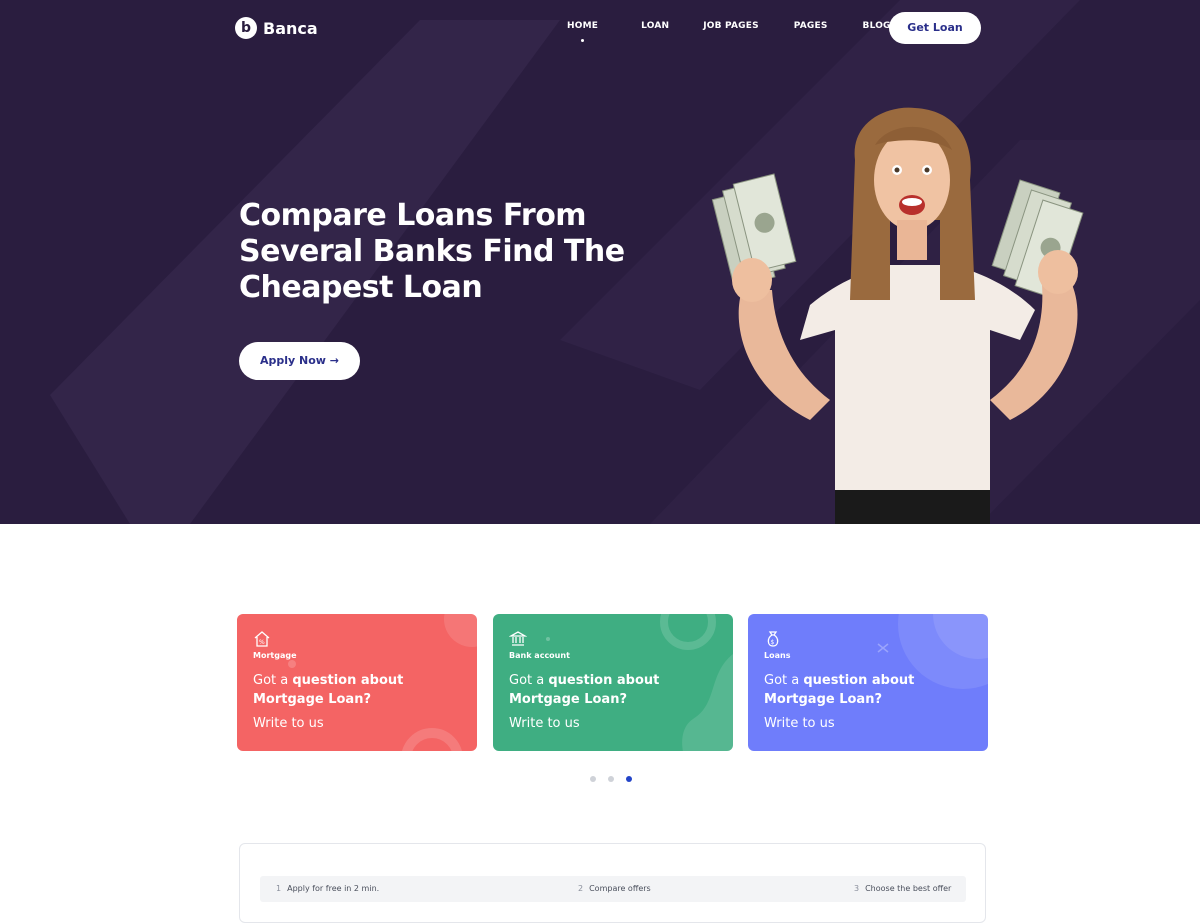  I want to click on carousel-dot-active, so click(629, 779).